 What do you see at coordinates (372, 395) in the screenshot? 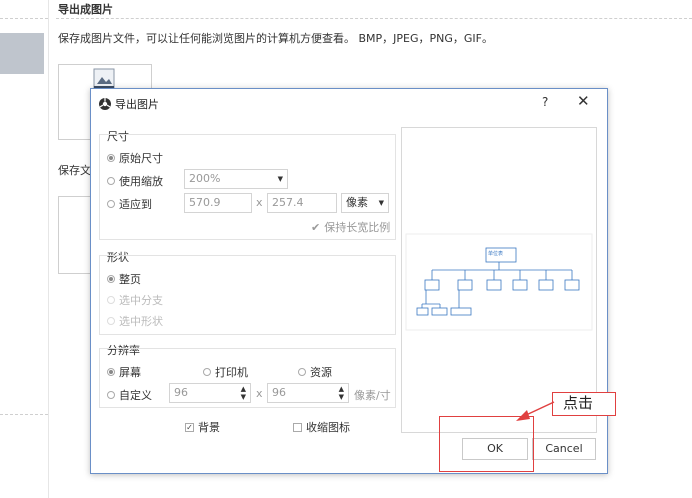
I see `dpi-unit-label: 像素/寸` at bounding box center [372, 395].